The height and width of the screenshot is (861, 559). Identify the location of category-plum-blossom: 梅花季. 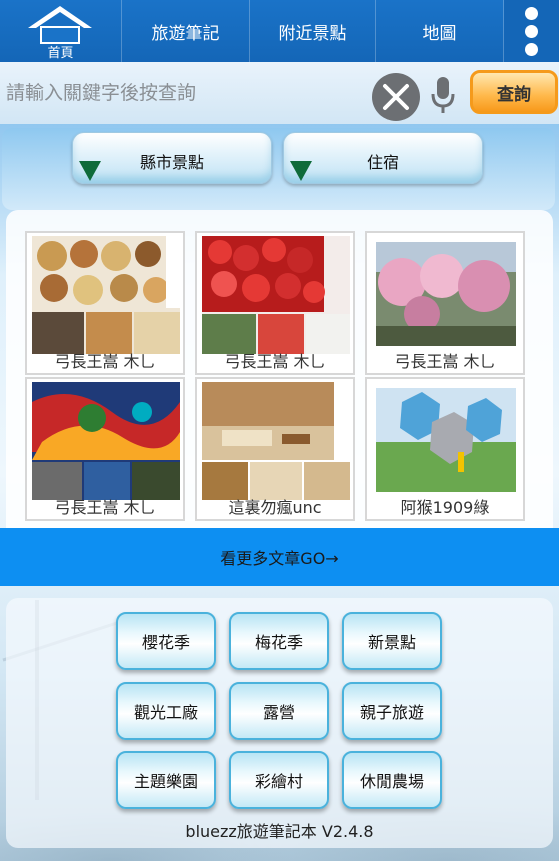
(279, 641).